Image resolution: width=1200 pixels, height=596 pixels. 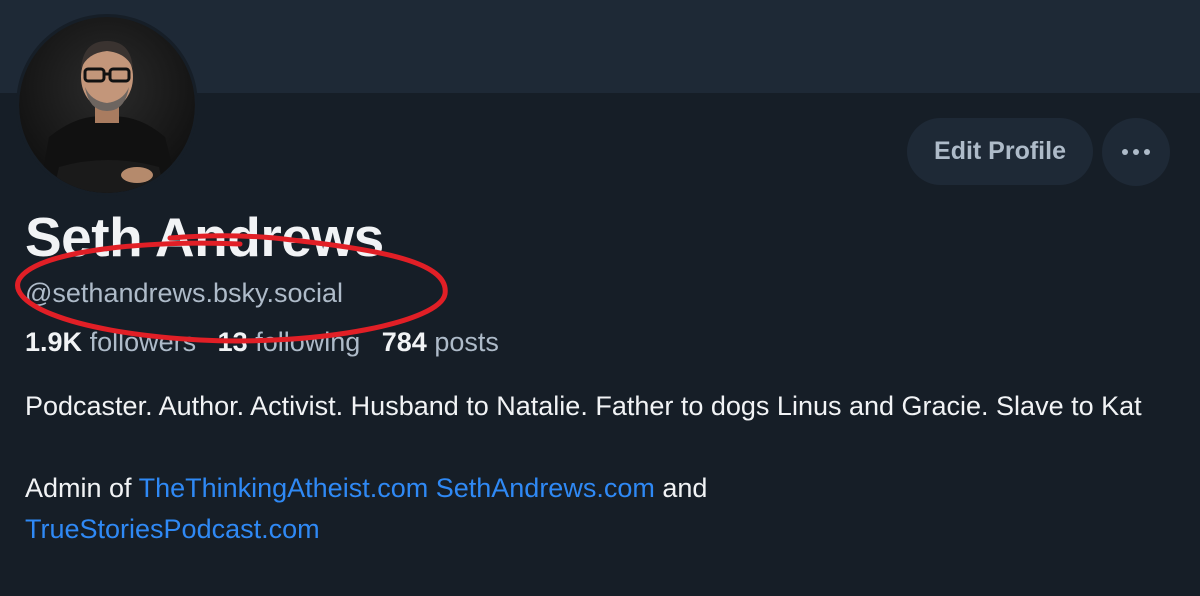 What do you see at coordinates (284, 488) in the screenshot?
I see `link-thethinkingatheist: TheThinkingAtheist.com` at bounding box center [284, 488].